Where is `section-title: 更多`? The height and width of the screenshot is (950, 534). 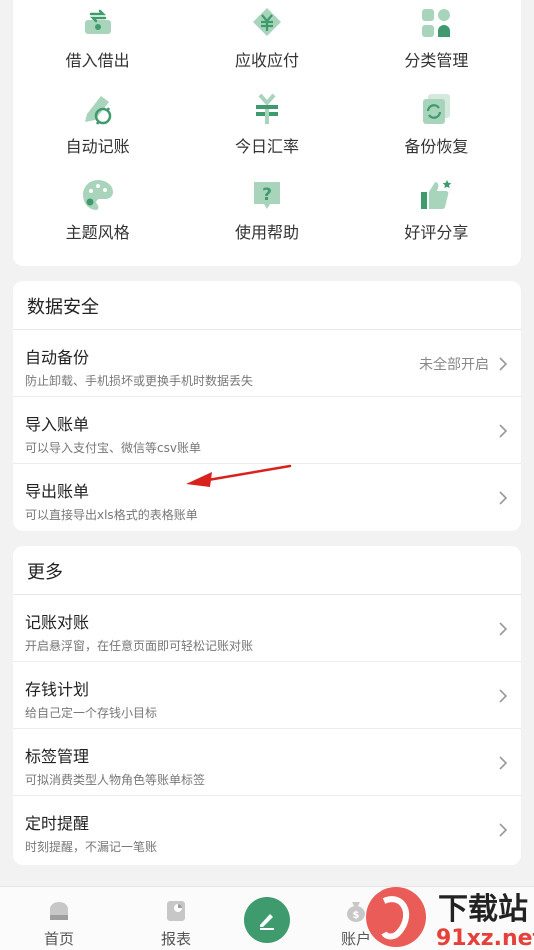 section-title: 更多 is located at coordinates (267, 570).